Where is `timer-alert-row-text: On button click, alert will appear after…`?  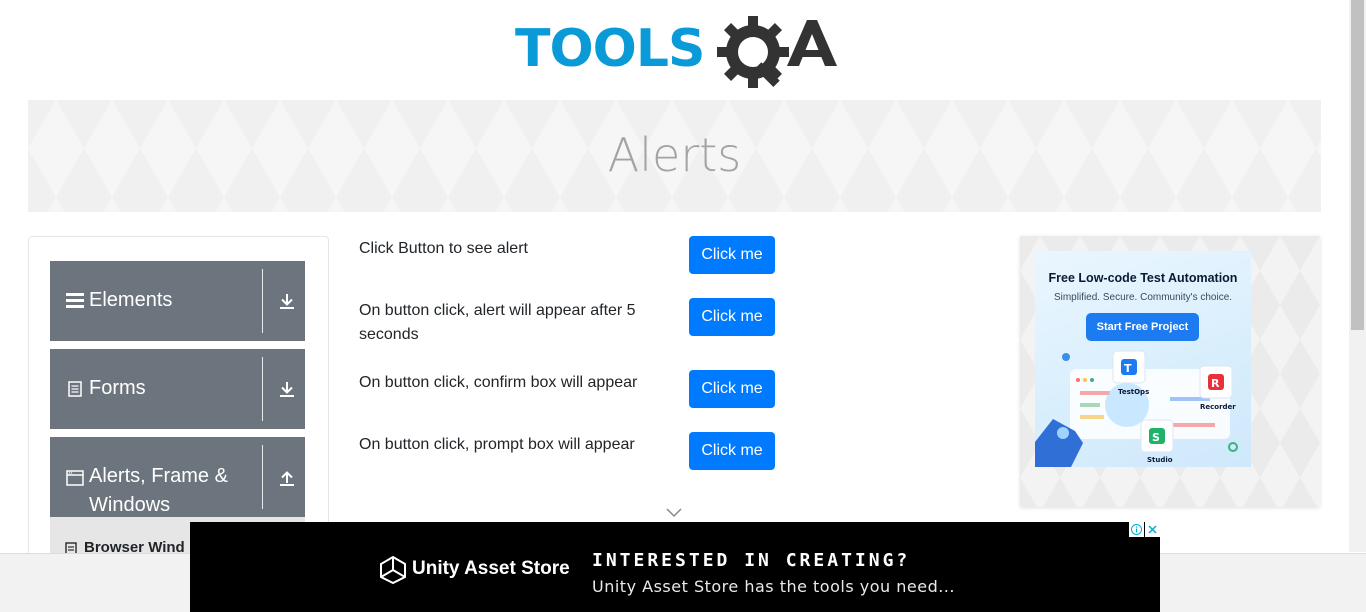 timer-alert-row-text: On button click, alert will appear after… is located at coordinates (497, 322).